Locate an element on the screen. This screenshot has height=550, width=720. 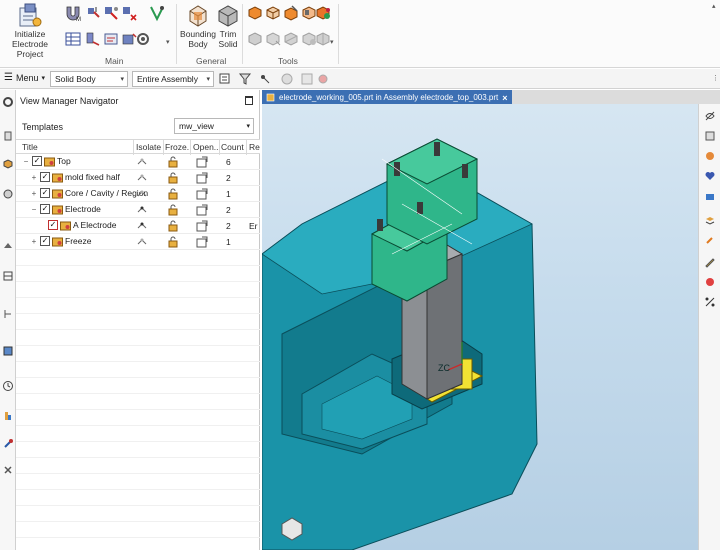
template-select: mw_view ▾ is located at coordinates (214, 126).